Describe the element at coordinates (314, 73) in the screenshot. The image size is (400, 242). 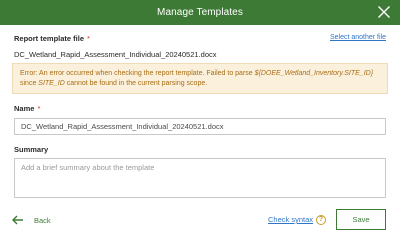
I see `error-expression: ${DOEE_Wetland_Inventory.SITE_ID}` at that location.